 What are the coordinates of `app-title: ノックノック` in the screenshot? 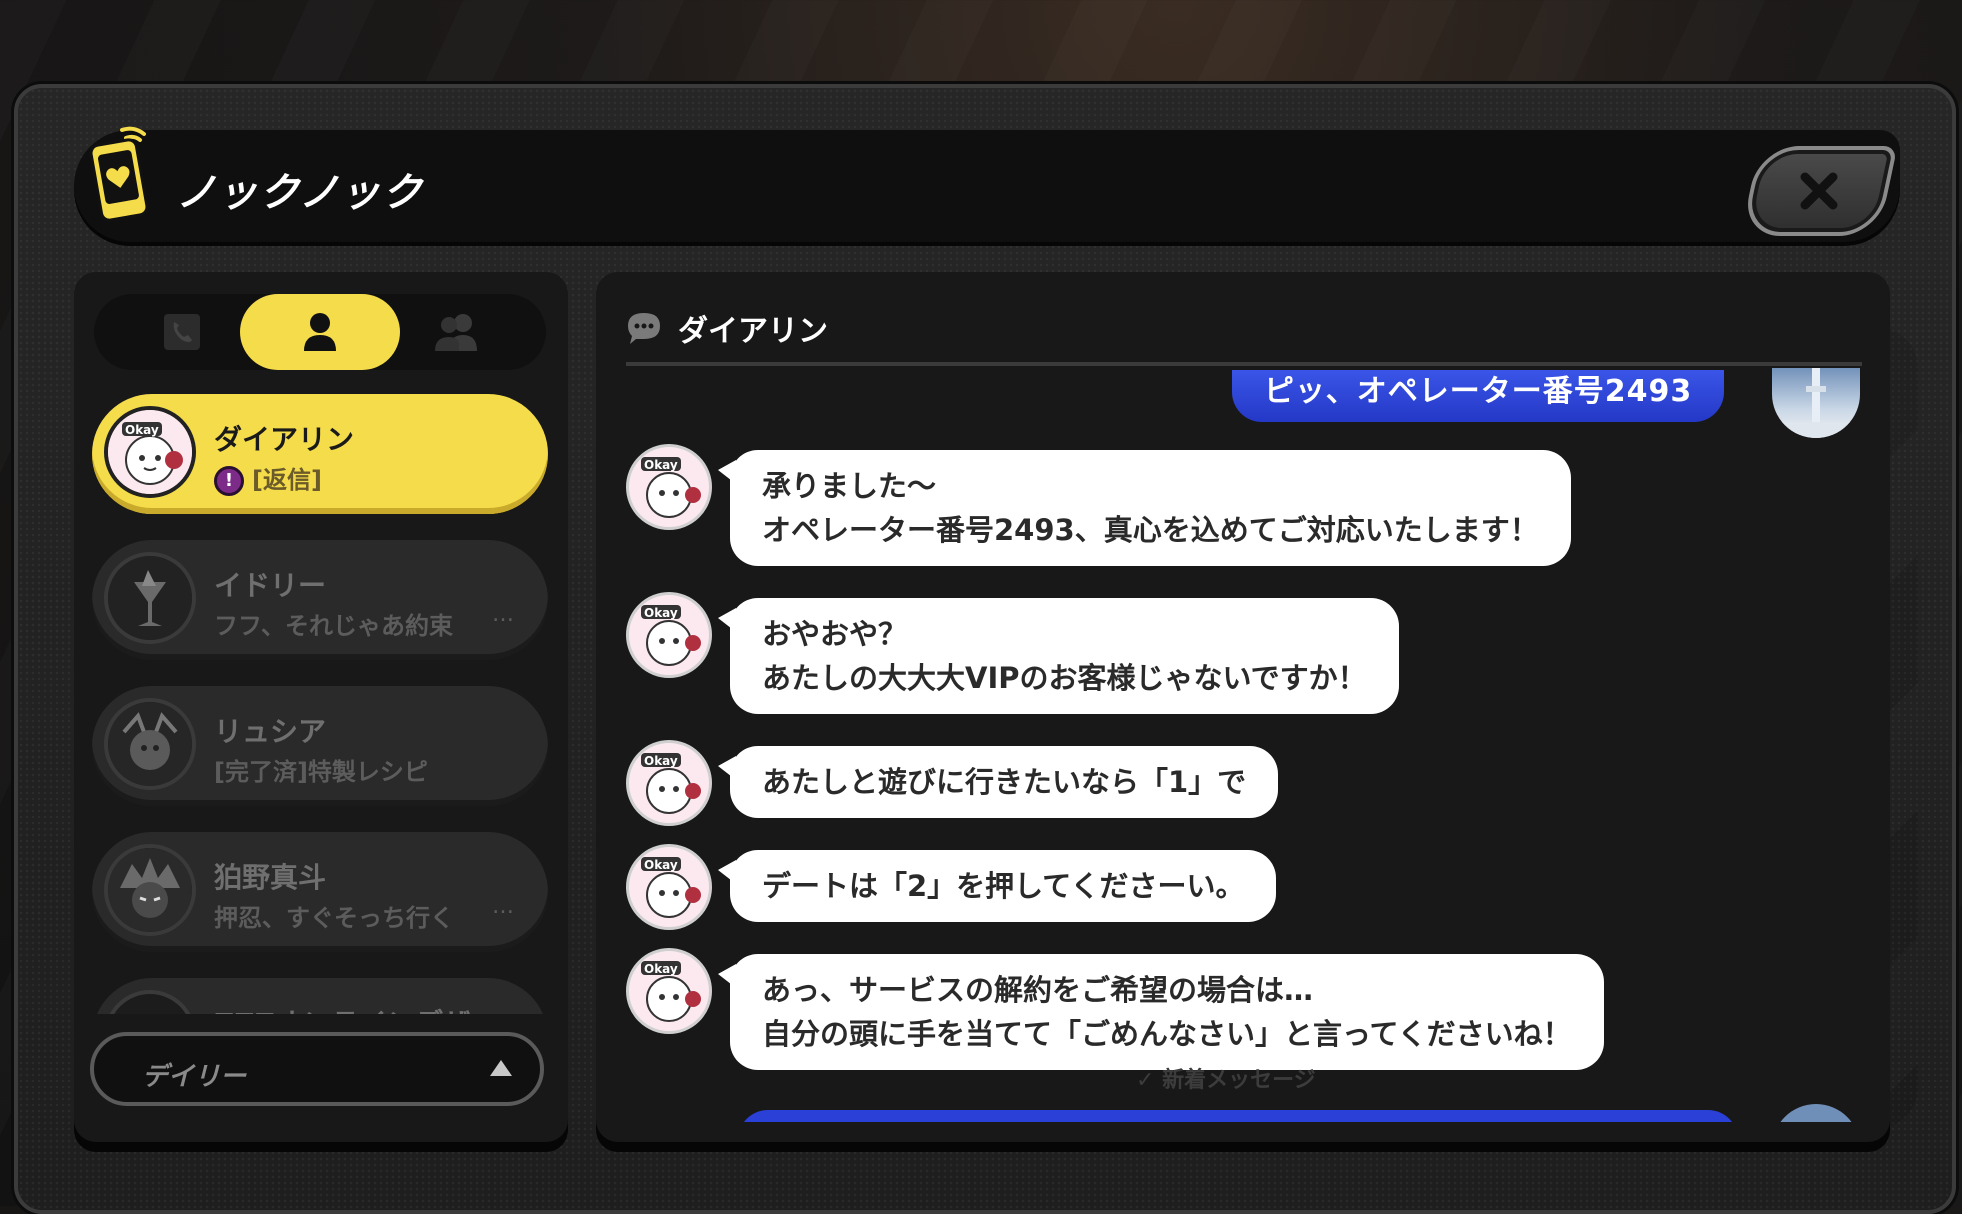 It's located at (300, 193).